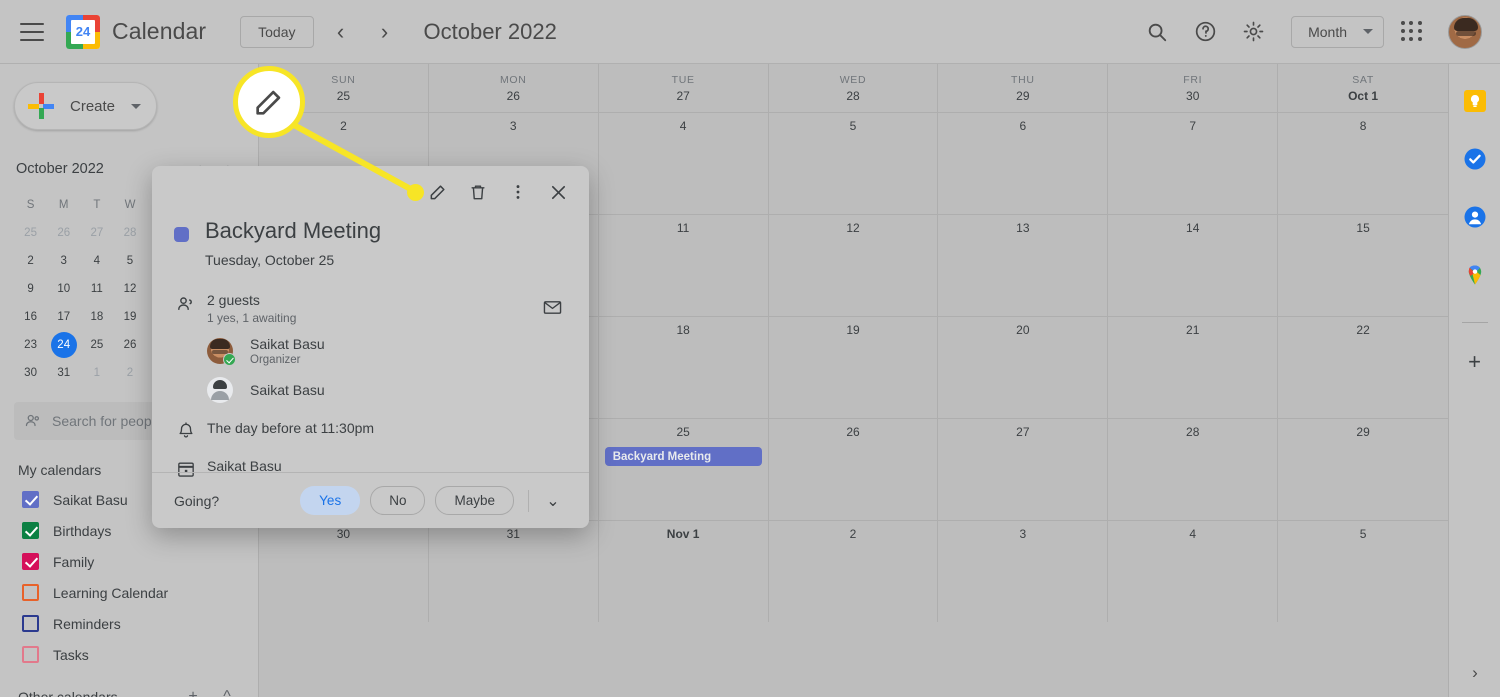  I want to click on day-number: 31, so click(513, 534).